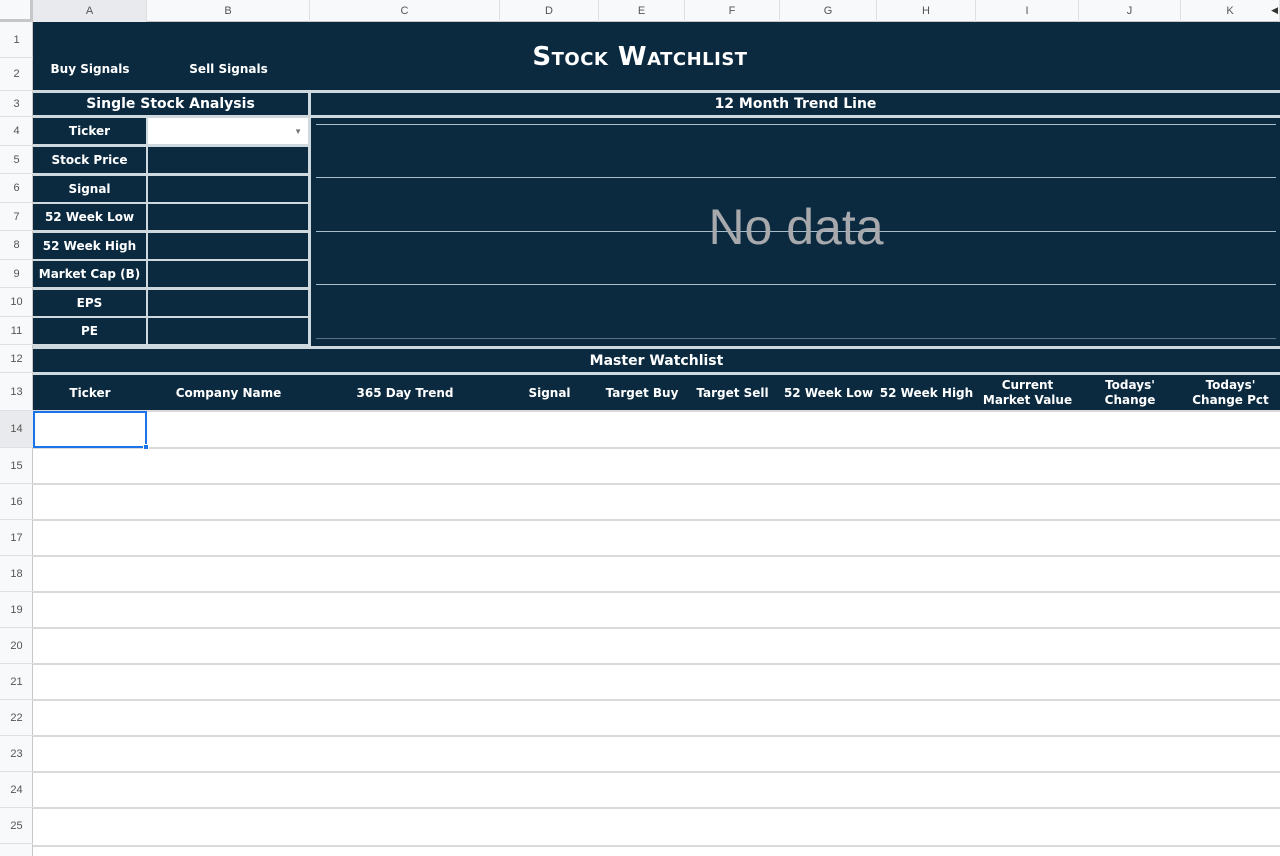 This screenshot has height=856, width=1280. Describe the element at coordinates (228, 189) in the screenshot. I see `signal-value` at that location.